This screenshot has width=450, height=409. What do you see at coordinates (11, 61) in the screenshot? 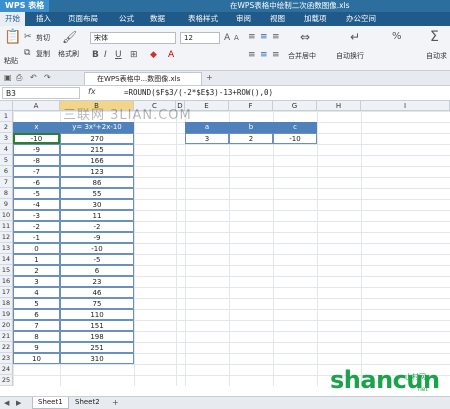
I see `paste-label: 粘贴` at bounding box center [11, 61].